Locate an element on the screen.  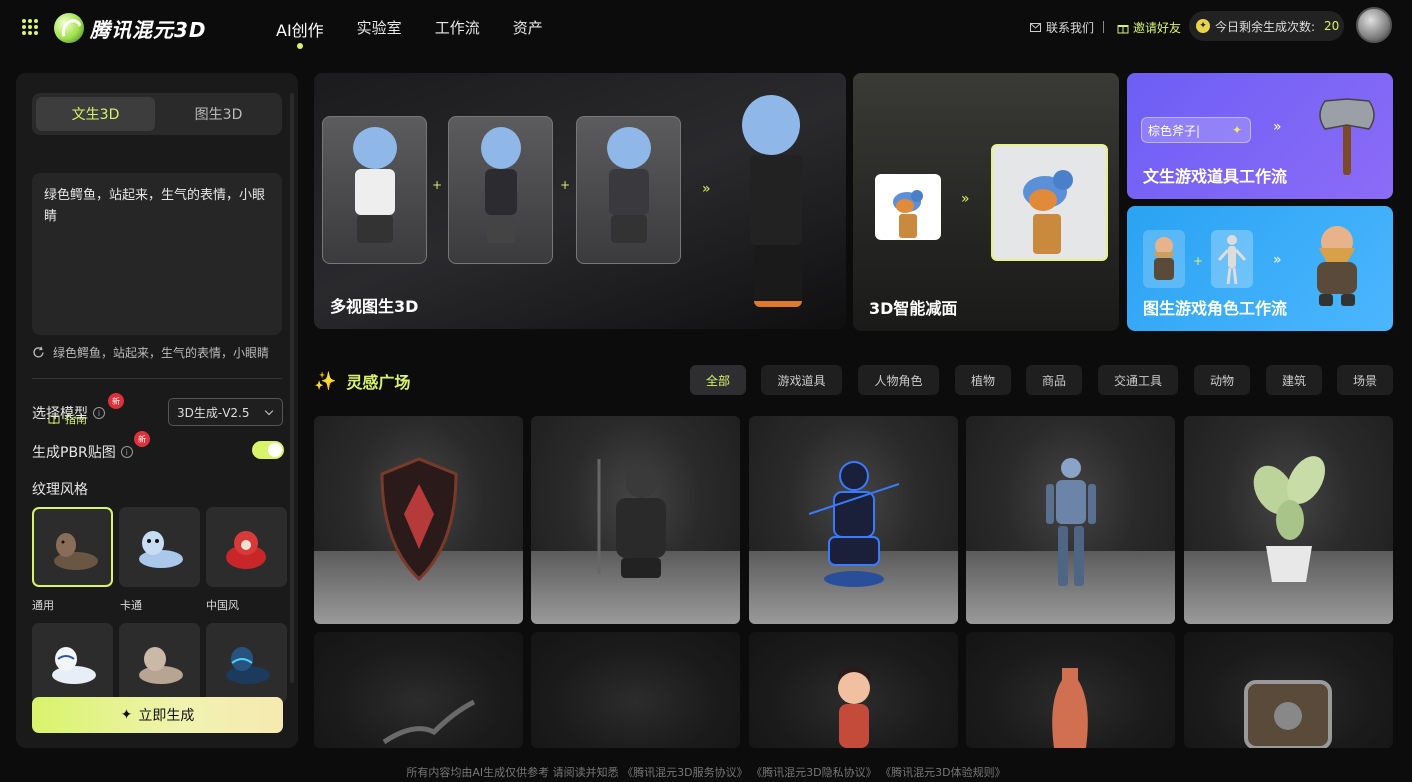
gallery-tile-vase is located at coordinates (1070, 690).